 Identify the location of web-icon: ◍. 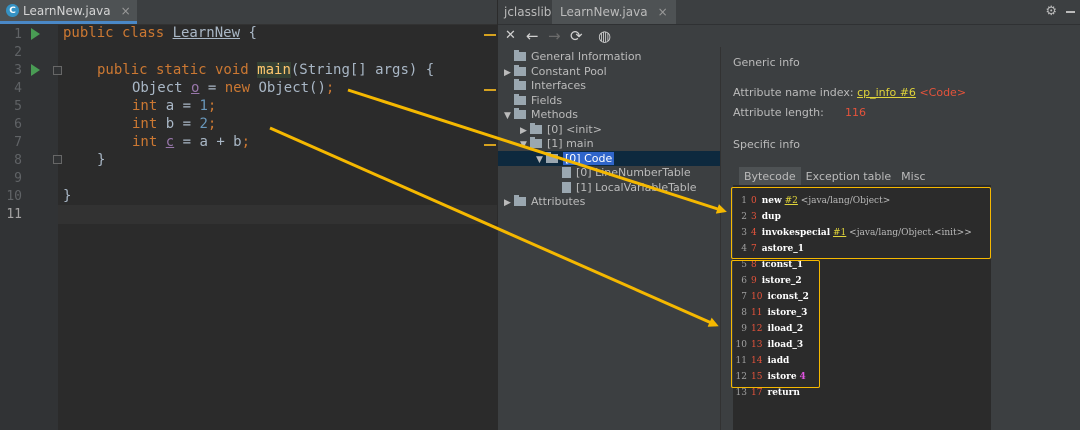
(604, 36).